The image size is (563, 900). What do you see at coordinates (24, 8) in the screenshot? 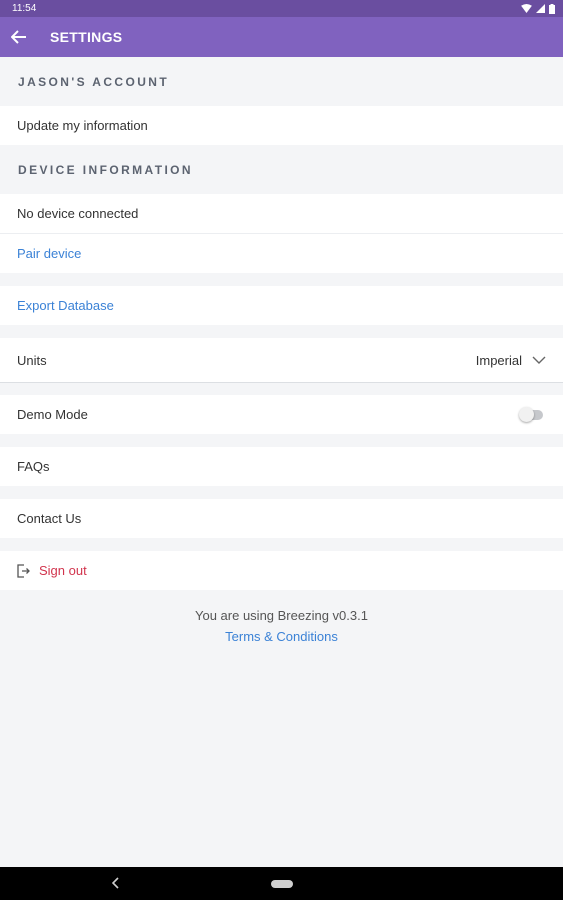
I see `status-time: 11:54` at bounding box center [24, 8].